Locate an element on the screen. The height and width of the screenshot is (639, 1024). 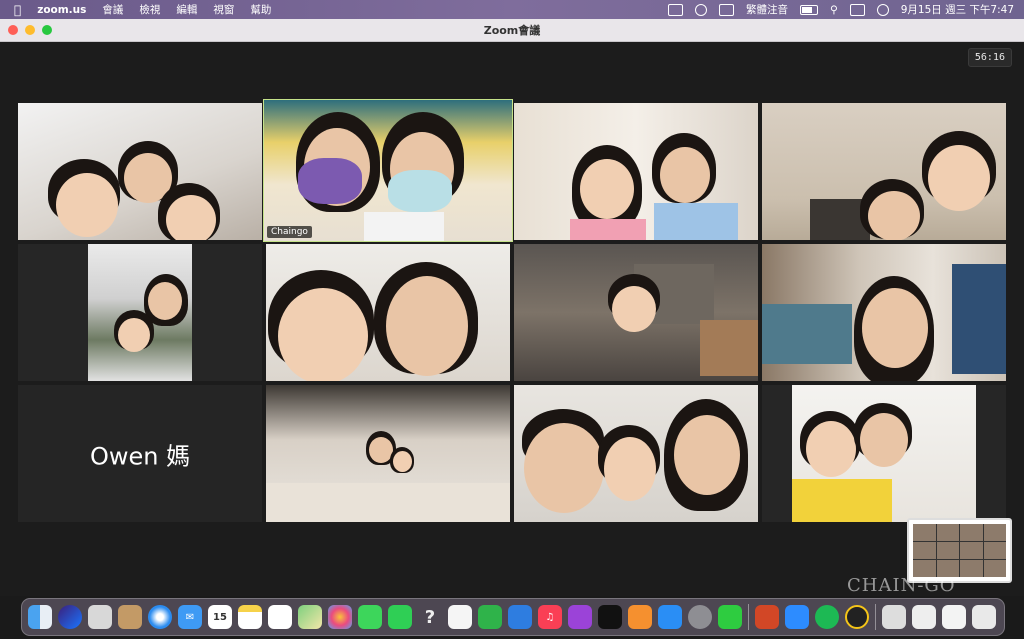
launchpad-icon is located at coordinates (100, 617).